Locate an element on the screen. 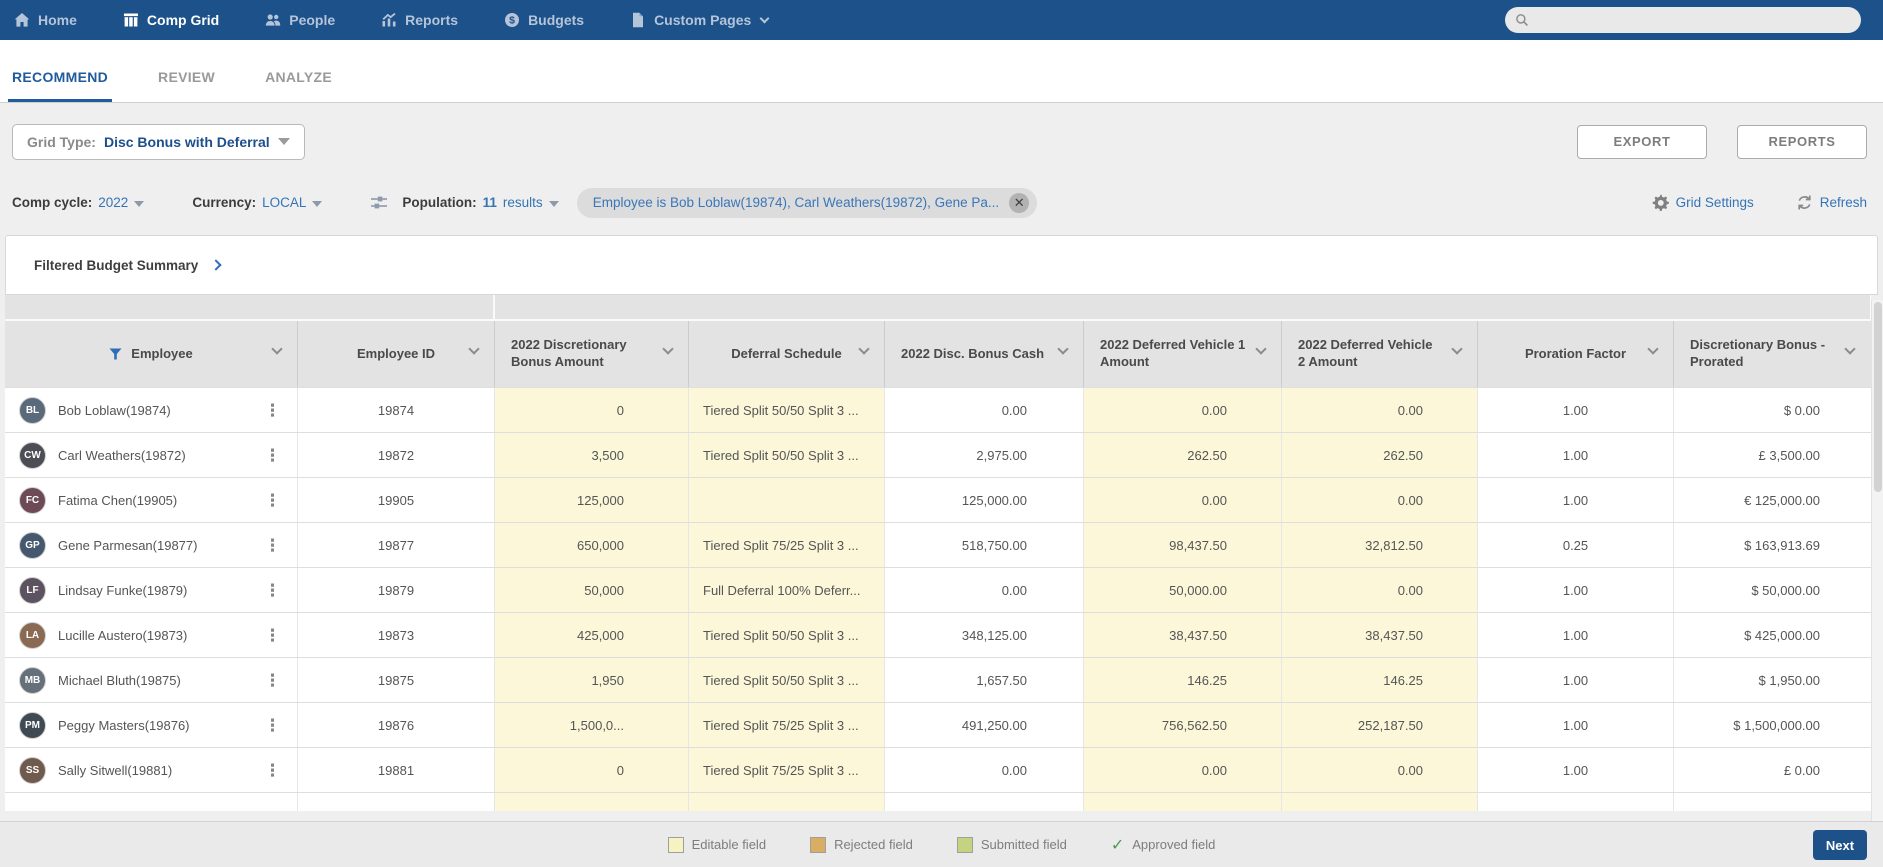 Image resolution: width=1883 pixels, height=867 pixels. cell-v1: 50,000.00 is located at coordinates (1183, 590).